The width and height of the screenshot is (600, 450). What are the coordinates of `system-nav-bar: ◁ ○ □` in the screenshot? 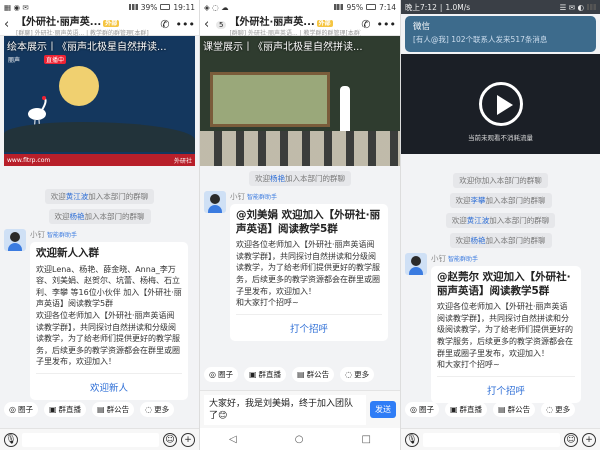 It's located at (300, 439).